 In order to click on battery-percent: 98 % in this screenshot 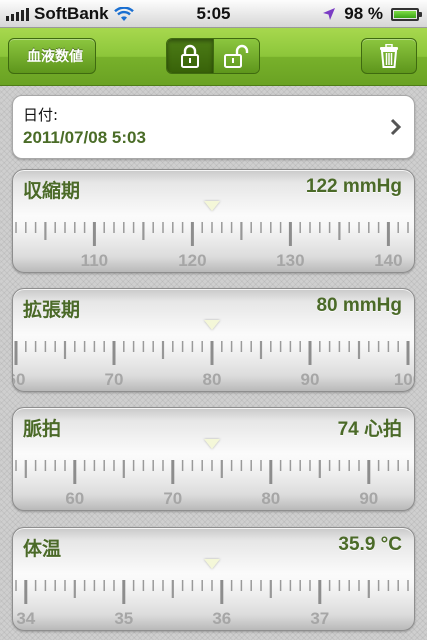, I will do `click(363, 13)`.